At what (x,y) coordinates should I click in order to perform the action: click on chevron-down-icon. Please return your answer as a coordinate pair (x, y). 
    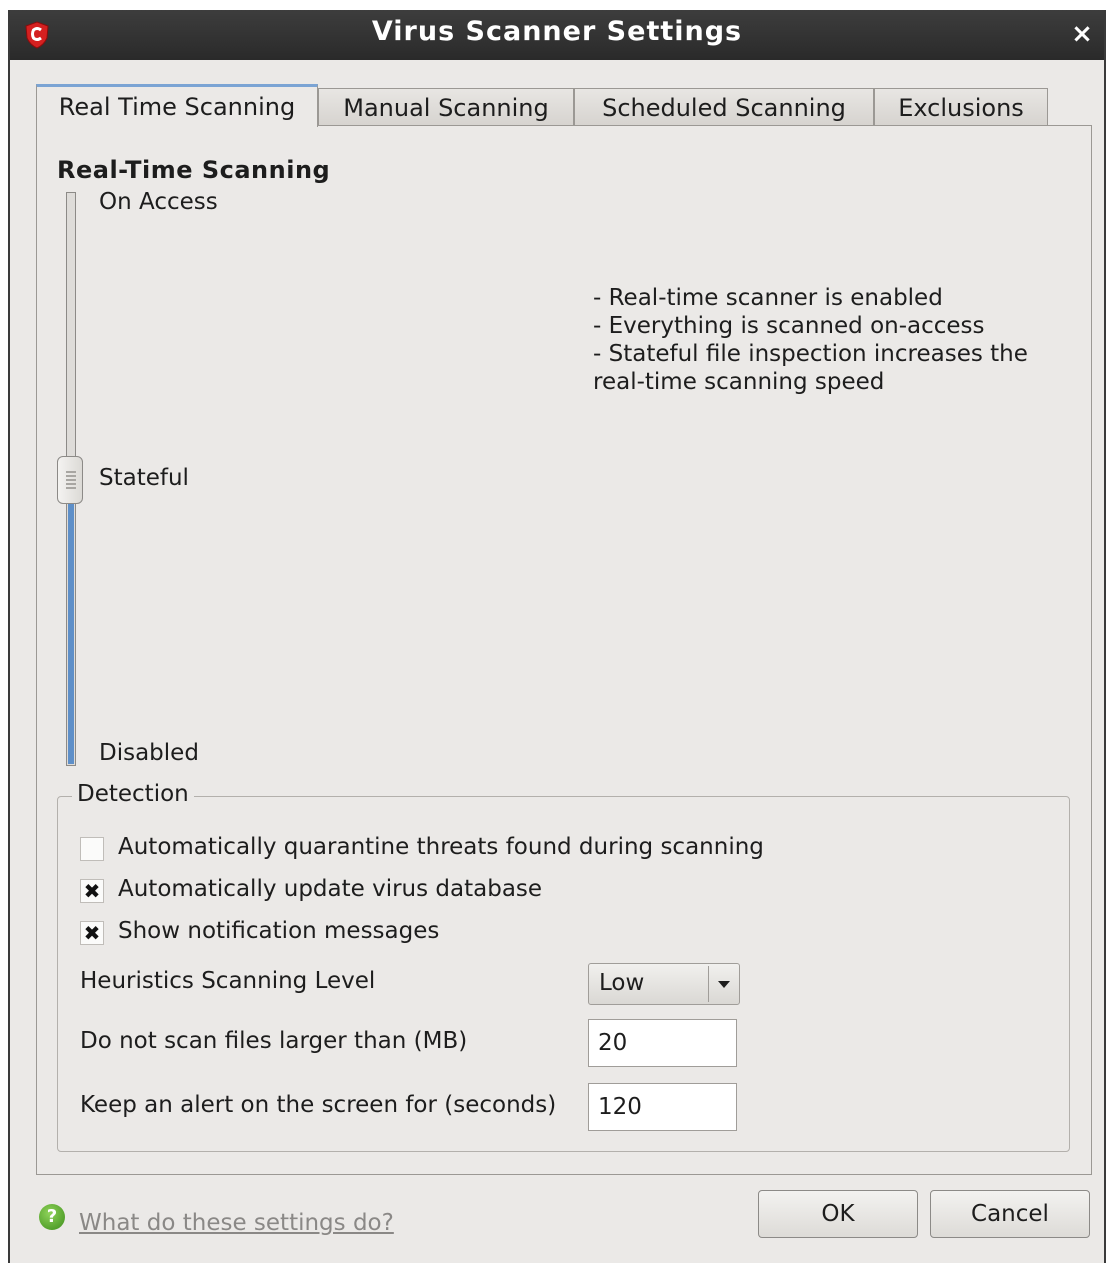
    Looking at the image, I should click on (724, 984).